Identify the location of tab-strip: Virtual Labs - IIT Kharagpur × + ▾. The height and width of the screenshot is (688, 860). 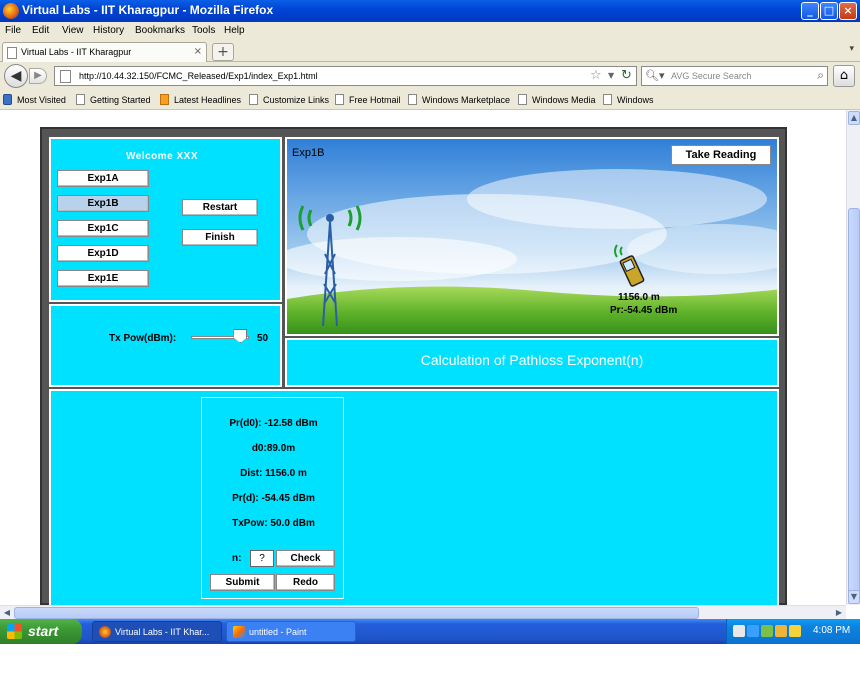
(430, 51).